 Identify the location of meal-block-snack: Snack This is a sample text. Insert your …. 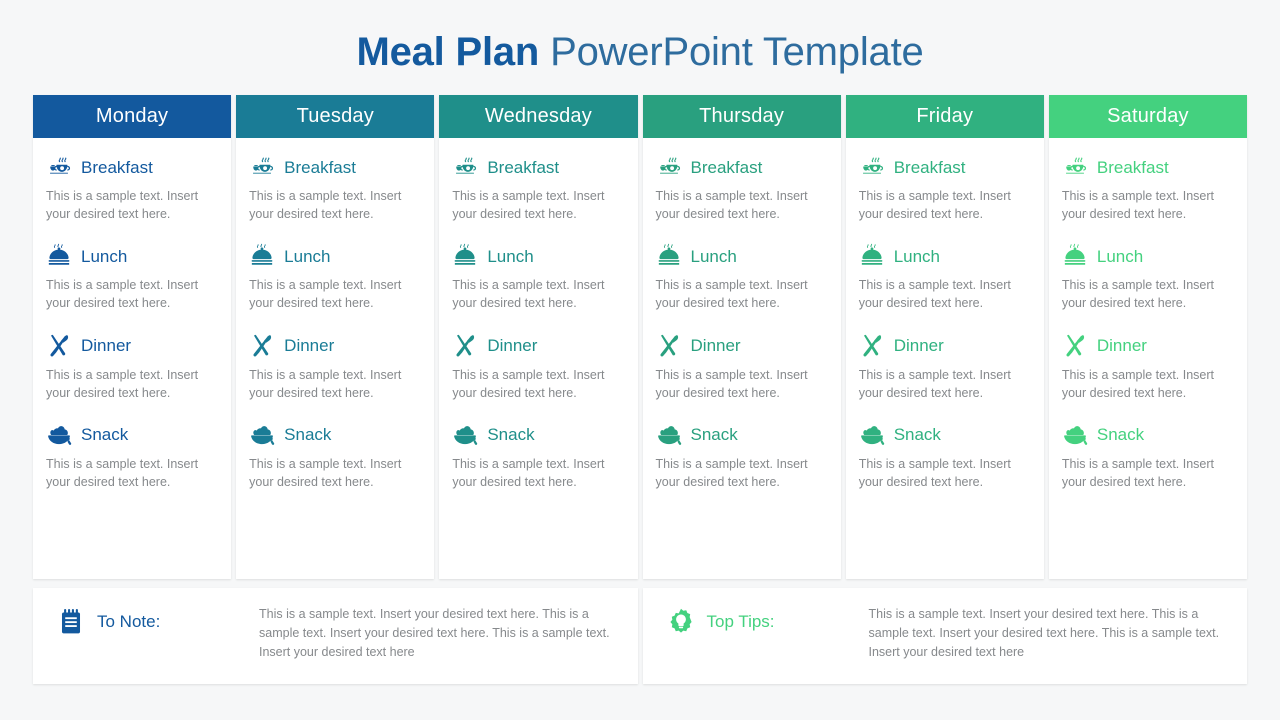
(945, 455).